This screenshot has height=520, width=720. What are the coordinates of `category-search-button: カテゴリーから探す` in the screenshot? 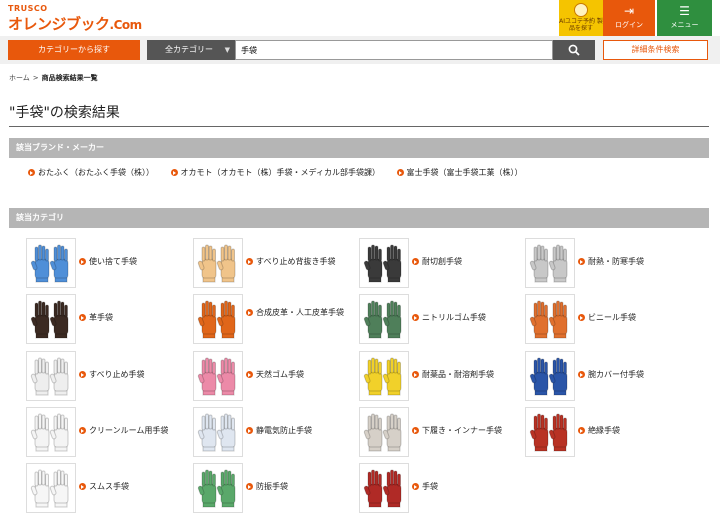 It's located at (74, 50).